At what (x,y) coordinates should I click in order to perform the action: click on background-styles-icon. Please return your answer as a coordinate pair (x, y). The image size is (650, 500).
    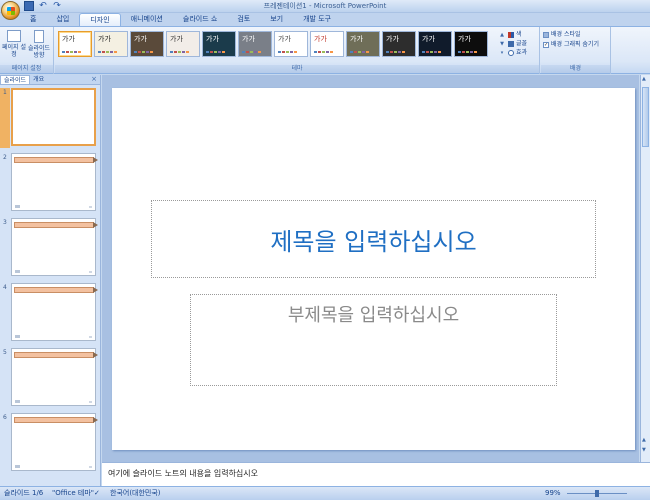
    Looking at the image, I should click on (546, 35).